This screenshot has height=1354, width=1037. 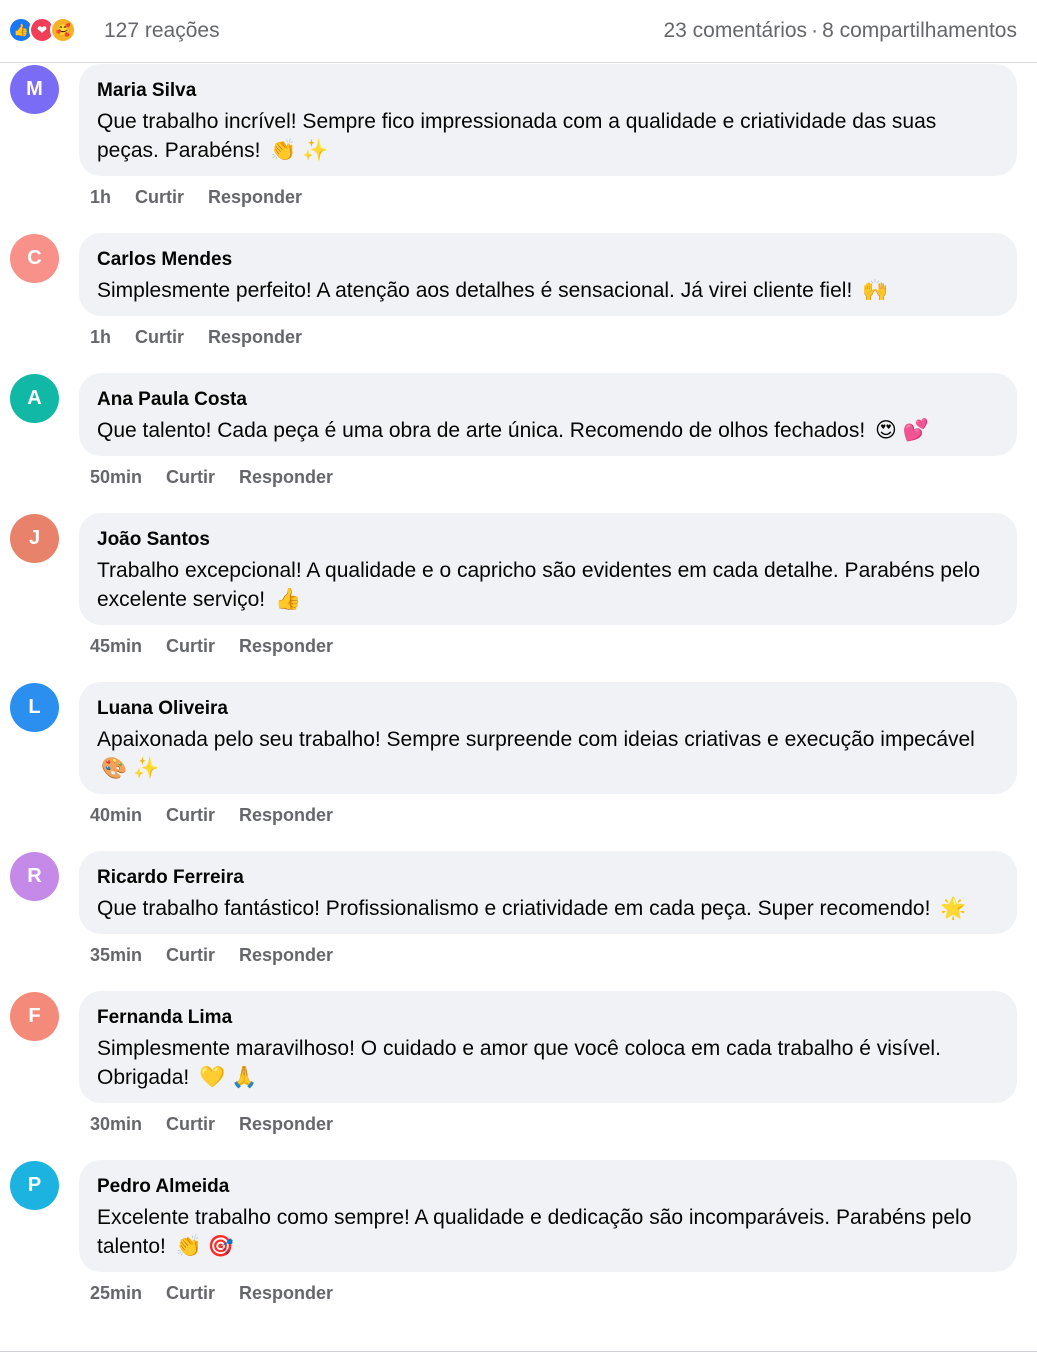 What do you see at coordinates (735, 30) in the screenshot?
I see `comments-count-link: 23 comentários` at bounding box center [735, 30].